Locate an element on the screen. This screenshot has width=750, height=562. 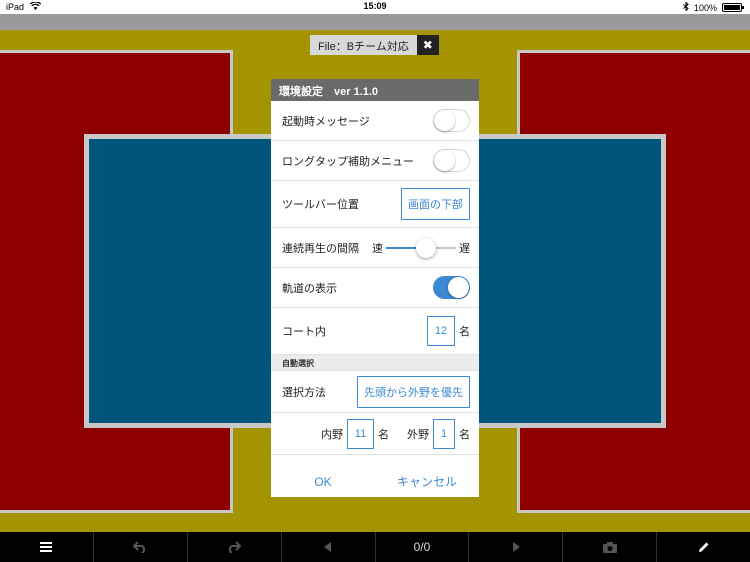
slow-label: 遅 is located at coordinates (464, 248).